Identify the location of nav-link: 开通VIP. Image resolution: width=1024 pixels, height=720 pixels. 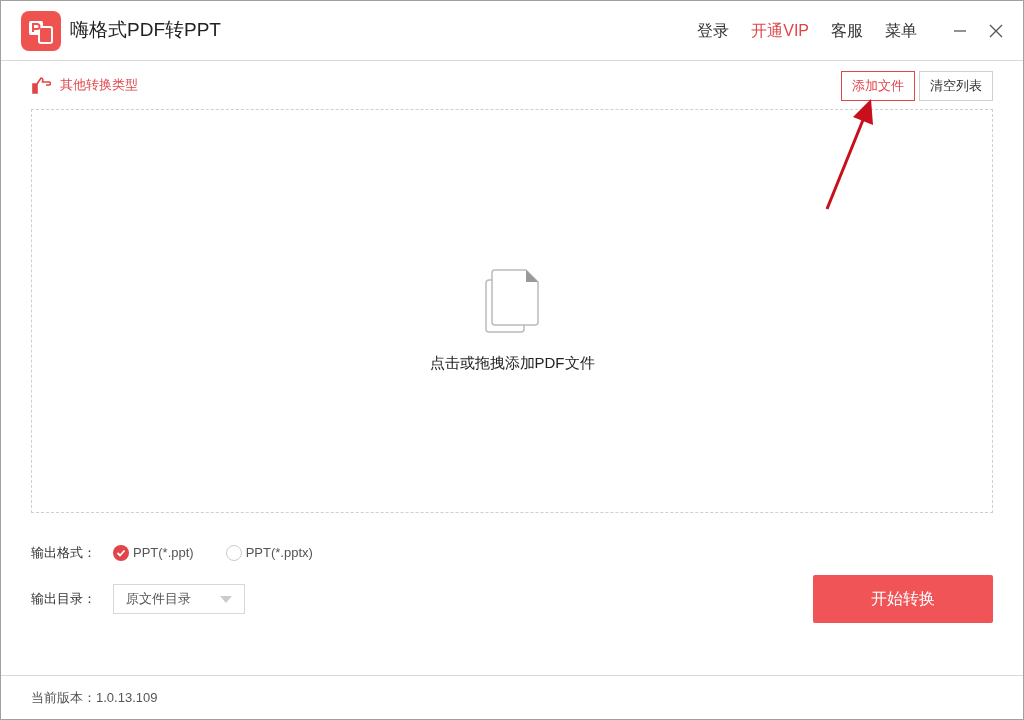
(780, 30).